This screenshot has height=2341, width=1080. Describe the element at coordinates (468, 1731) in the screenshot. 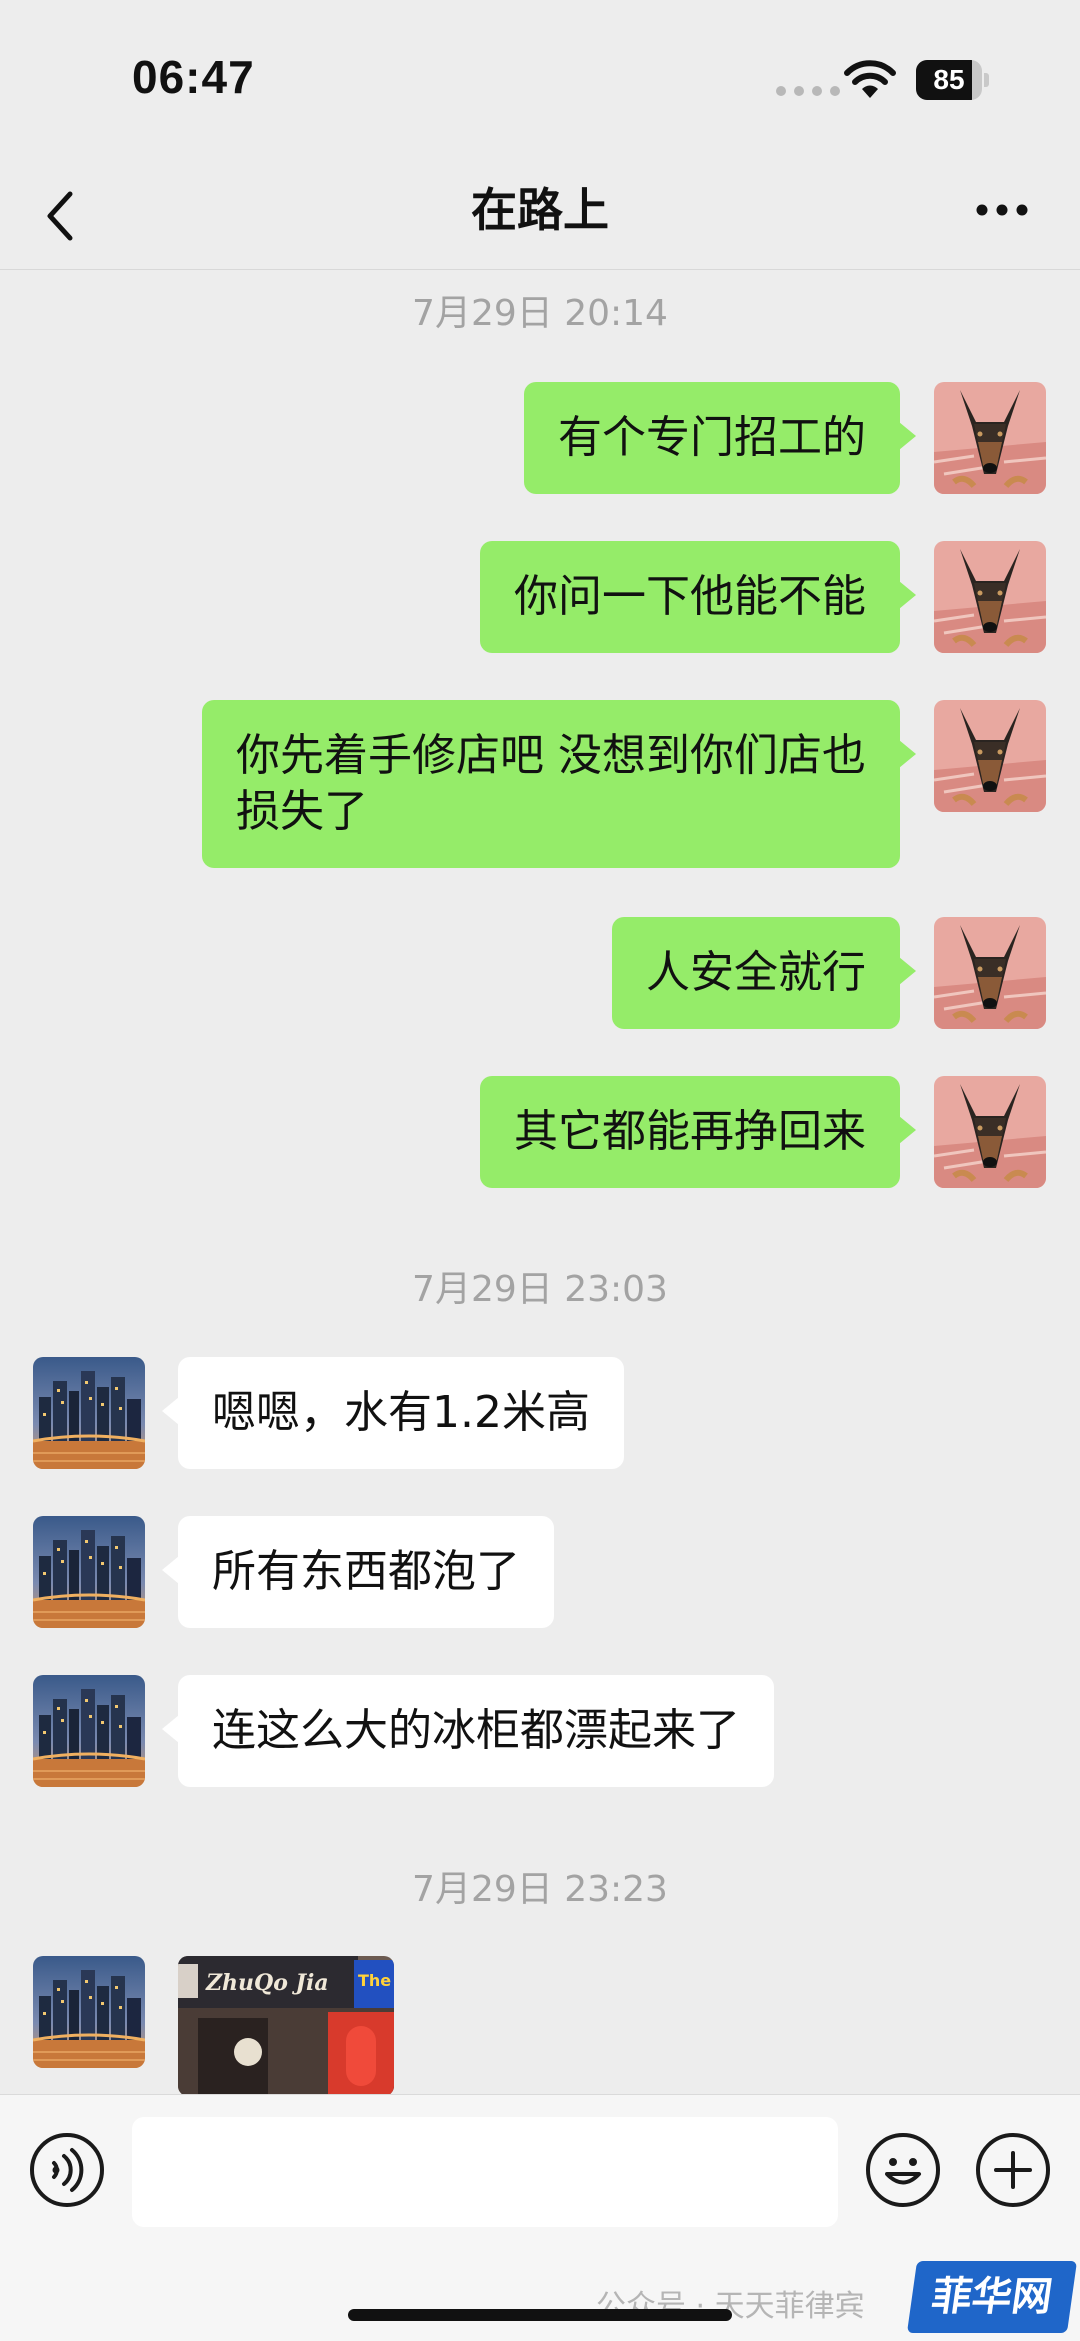

I see `message-bubble: 连这么大的冰柜都漂起来了` at that location.